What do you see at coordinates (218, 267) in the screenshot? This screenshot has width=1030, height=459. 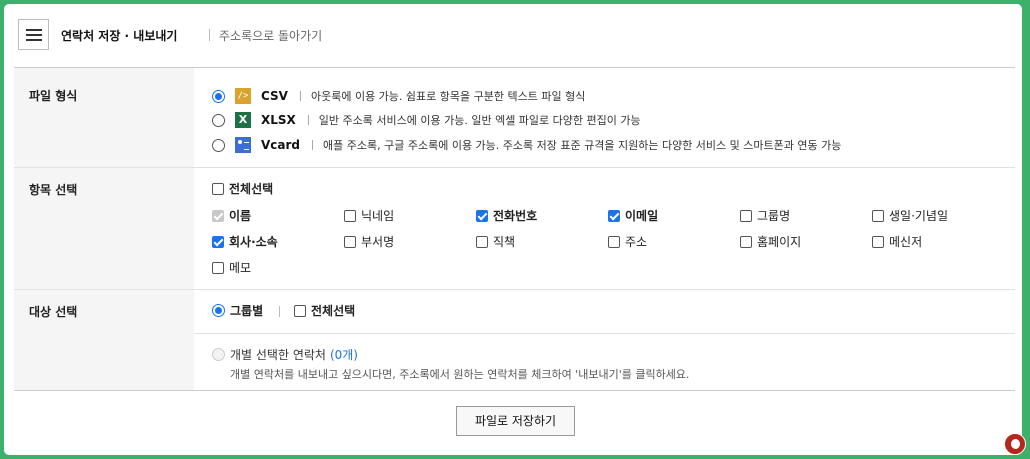 I see `item-memo-checkbox` at bounding box center [218, 267].